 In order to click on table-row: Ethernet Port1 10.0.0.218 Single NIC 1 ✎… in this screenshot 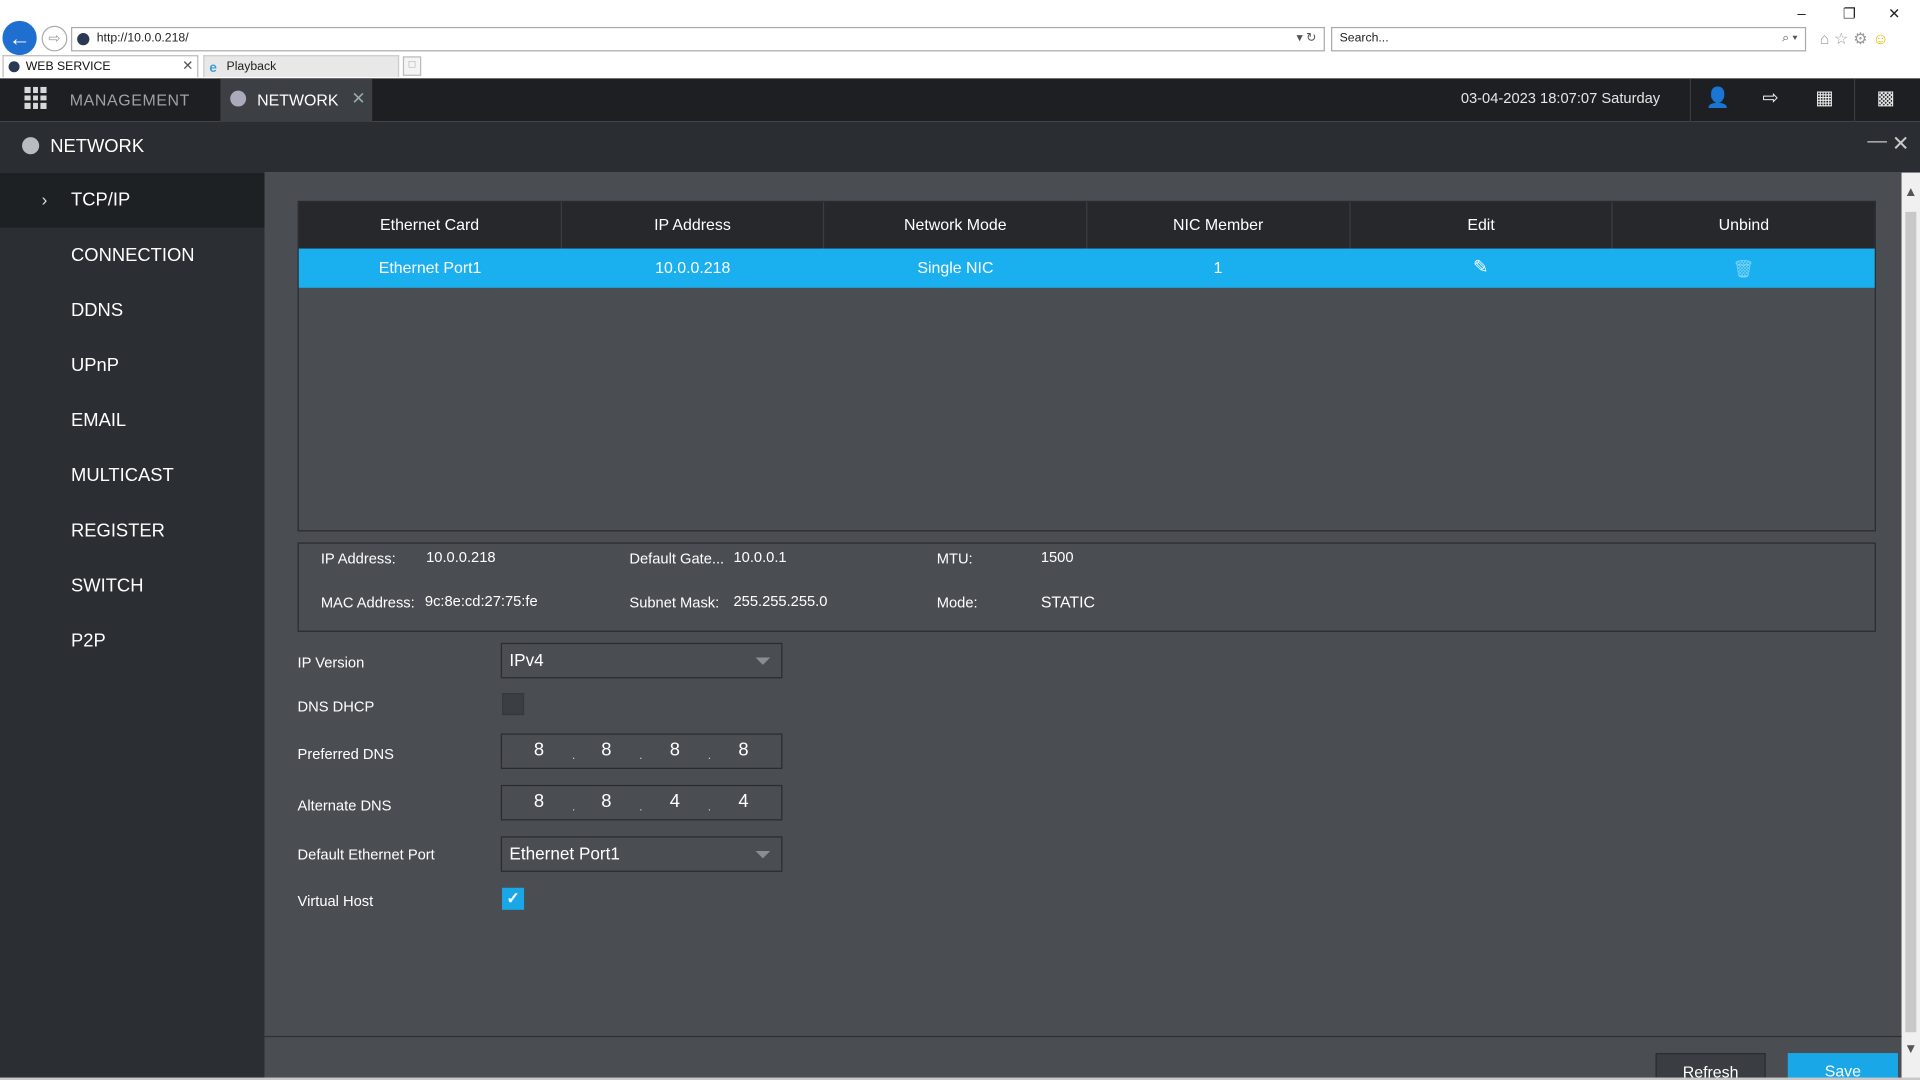, I will do `click(1086, 268)`.